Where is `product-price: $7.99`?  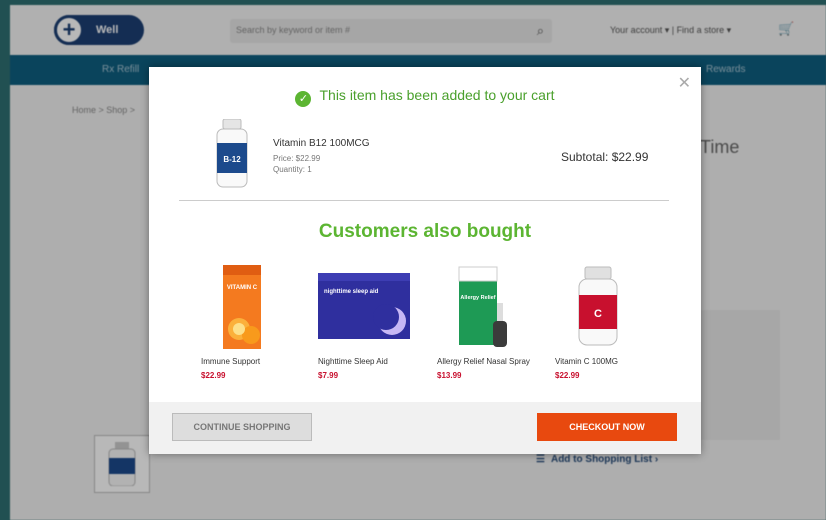 product-price: $7.99 is located at coordinates (328, 375).